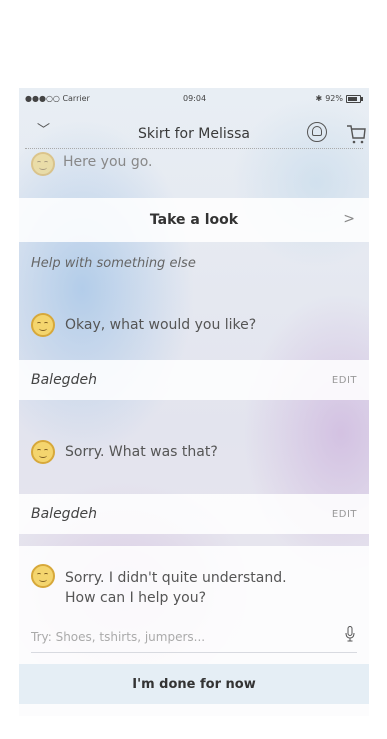  I want to click on carrier-text: ●●●○○ Carrier, so click(57, 98).